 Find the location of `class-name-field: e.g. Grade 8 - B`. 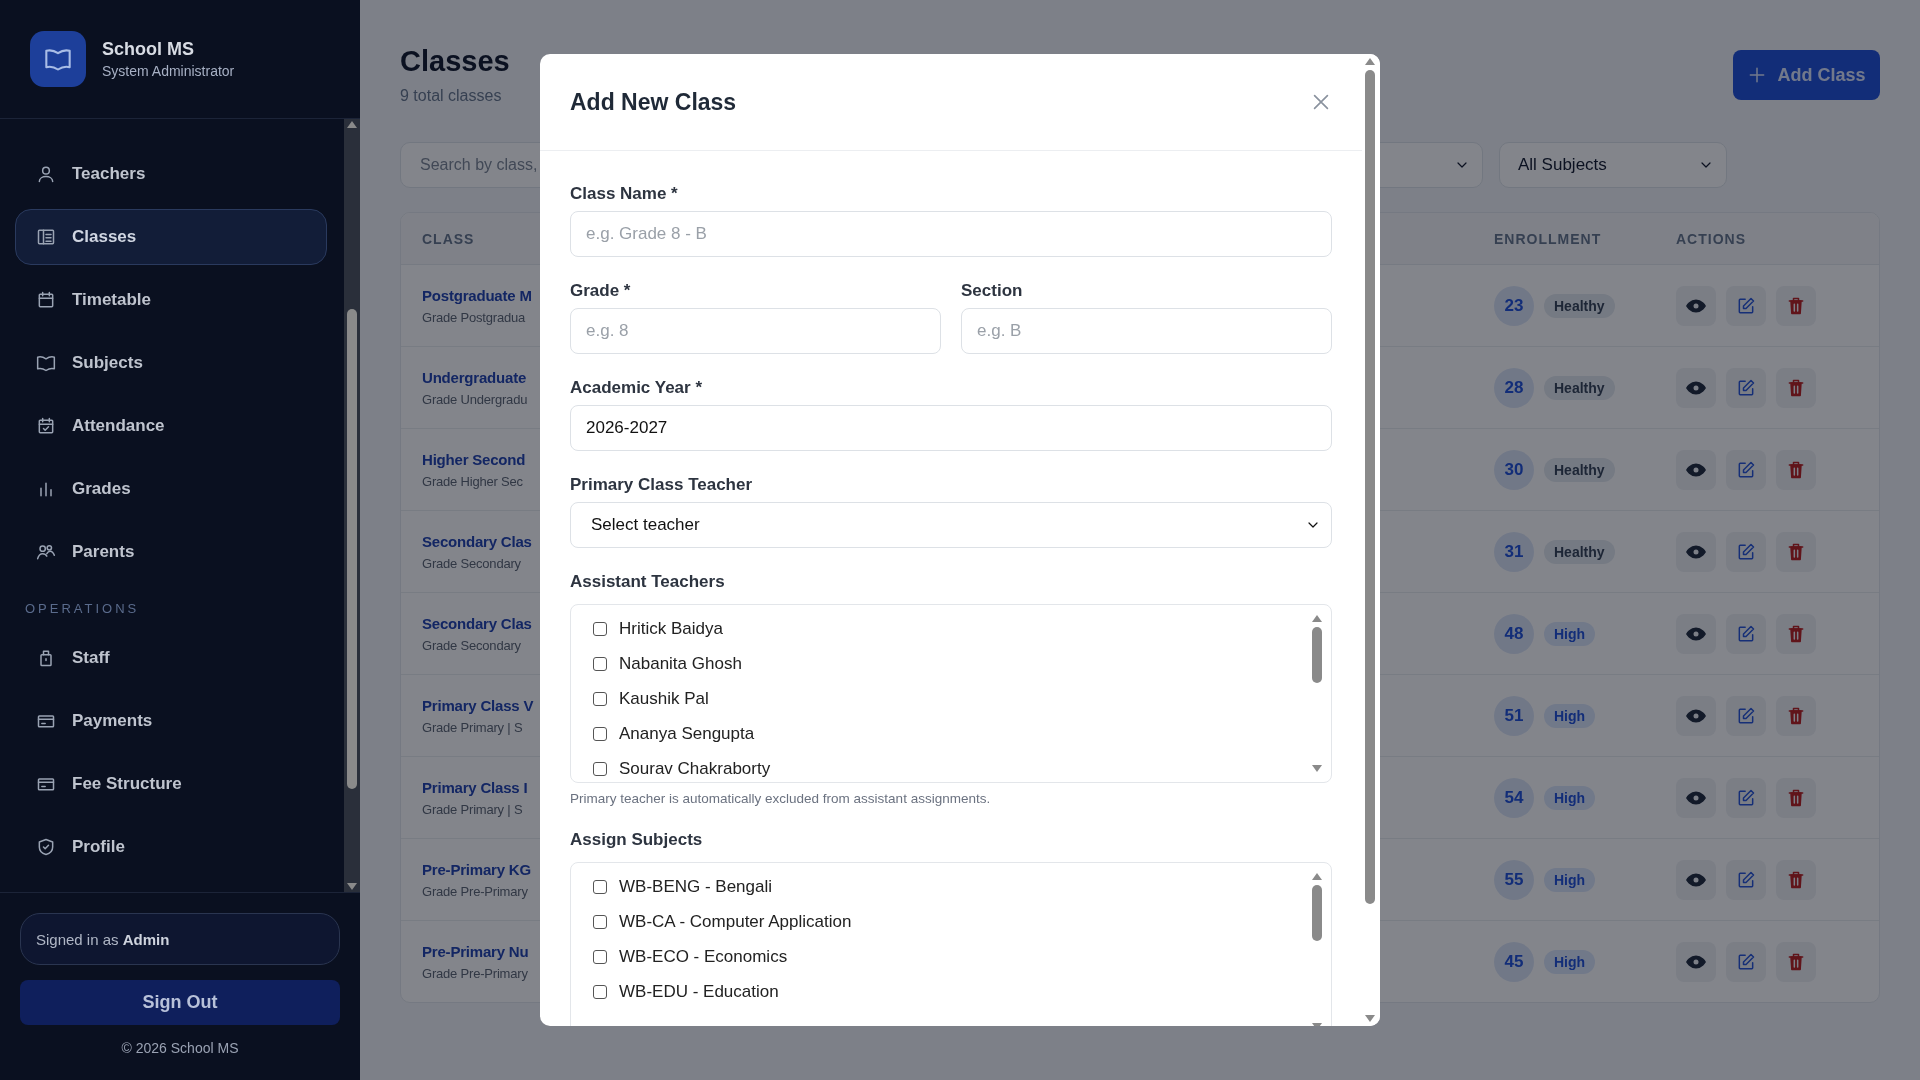

class-name-field: e.g. Grade 8 - B is located at coordinates (951, 234).